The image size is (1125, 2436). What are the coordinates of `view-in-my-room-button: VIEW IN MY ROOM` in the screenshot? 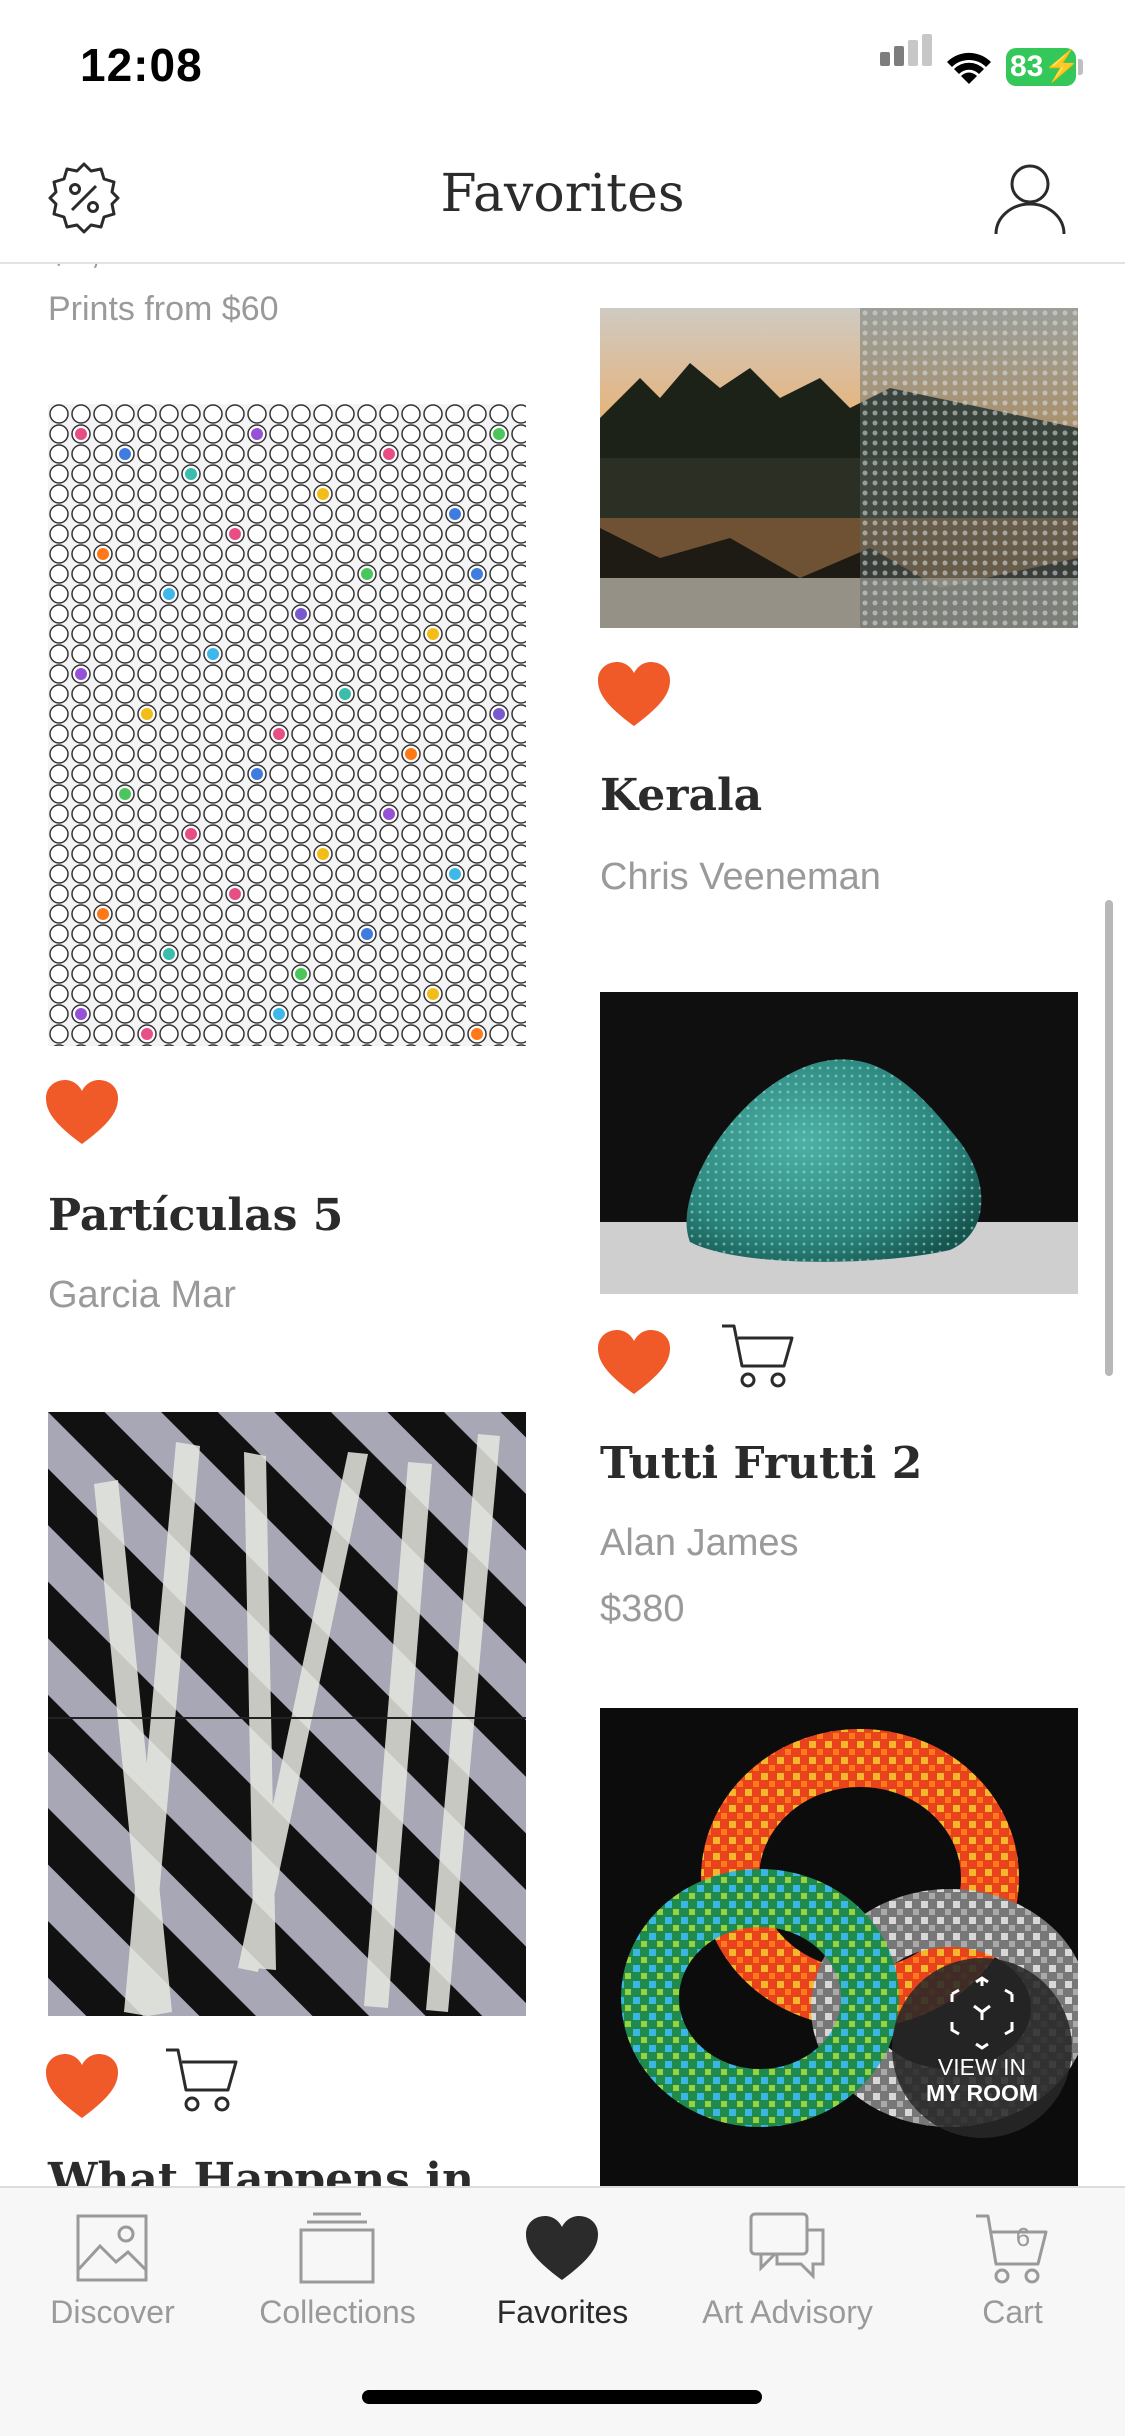 It's located at (982, 2048).